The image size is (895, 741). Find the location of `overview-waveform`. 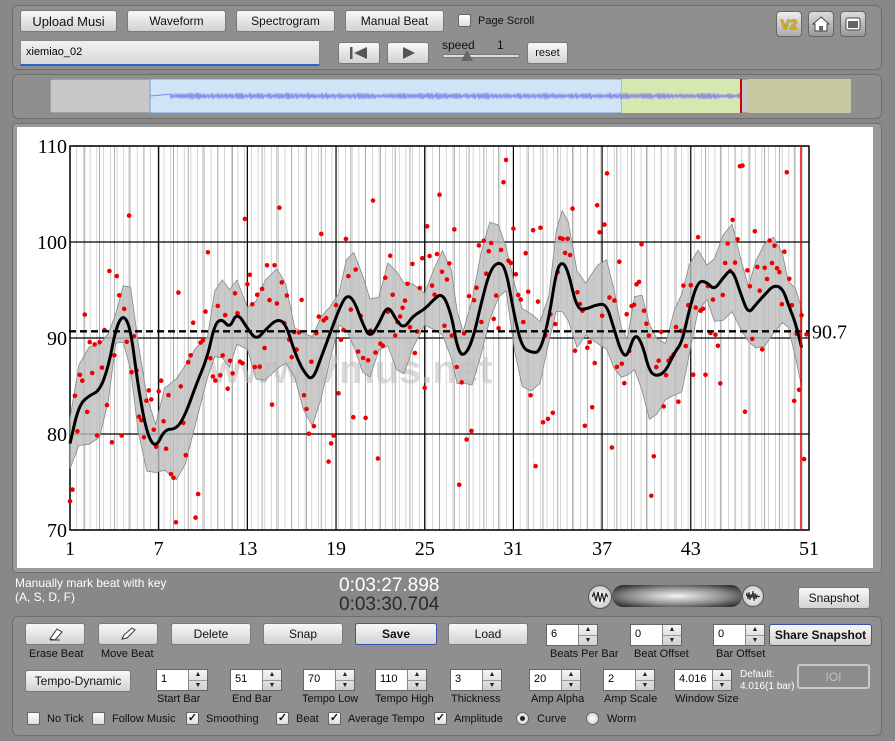

overview-waveform is located at coordinates (450, 96).